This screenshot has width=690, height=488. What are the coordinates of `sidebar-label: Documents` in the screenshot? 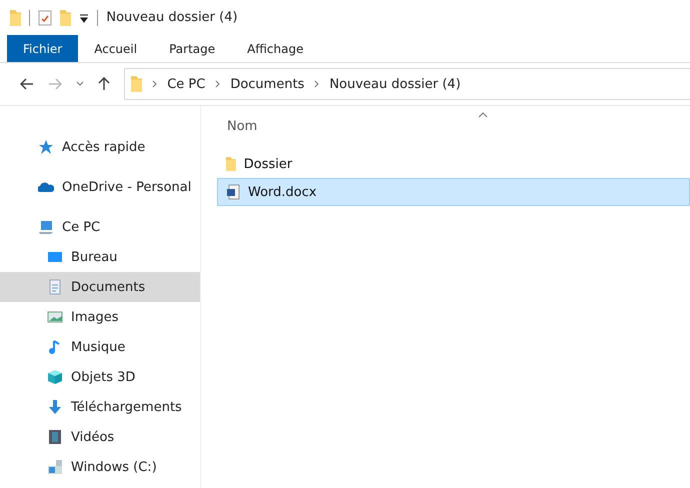 It's located at (108, 287).